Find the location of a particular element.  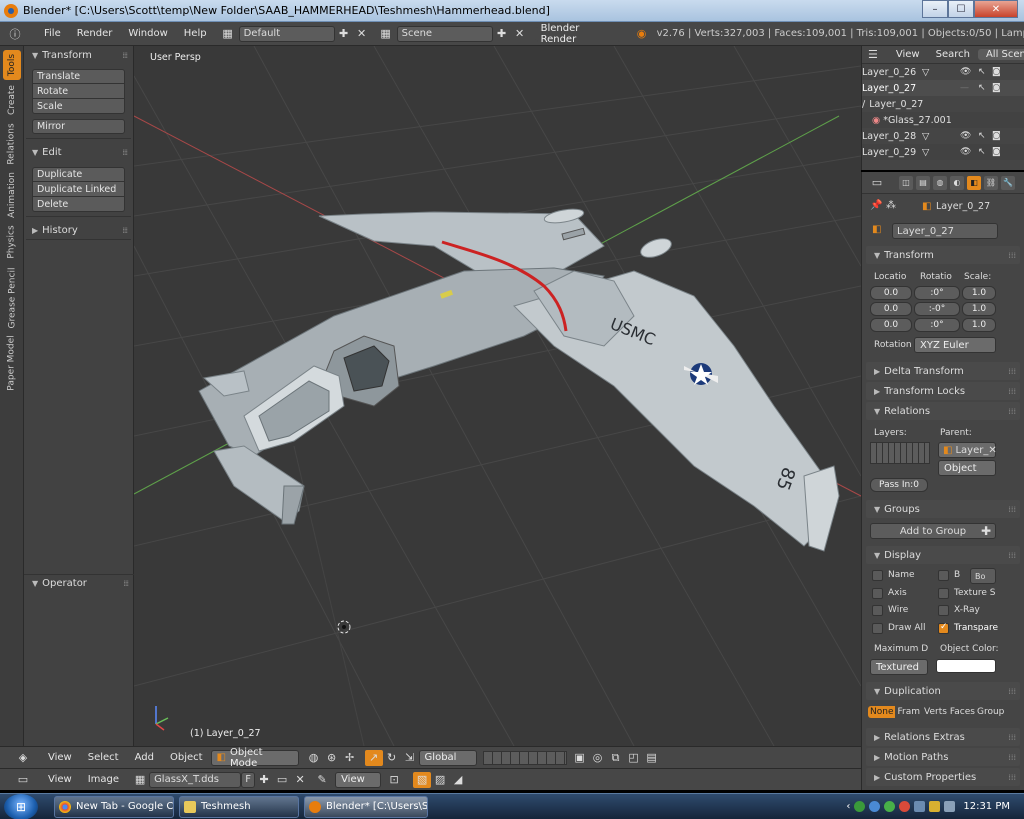

outliner-row: Layer_0_29 ▽ 👁 ↖ ◙ is located at coordinates (943, 152).